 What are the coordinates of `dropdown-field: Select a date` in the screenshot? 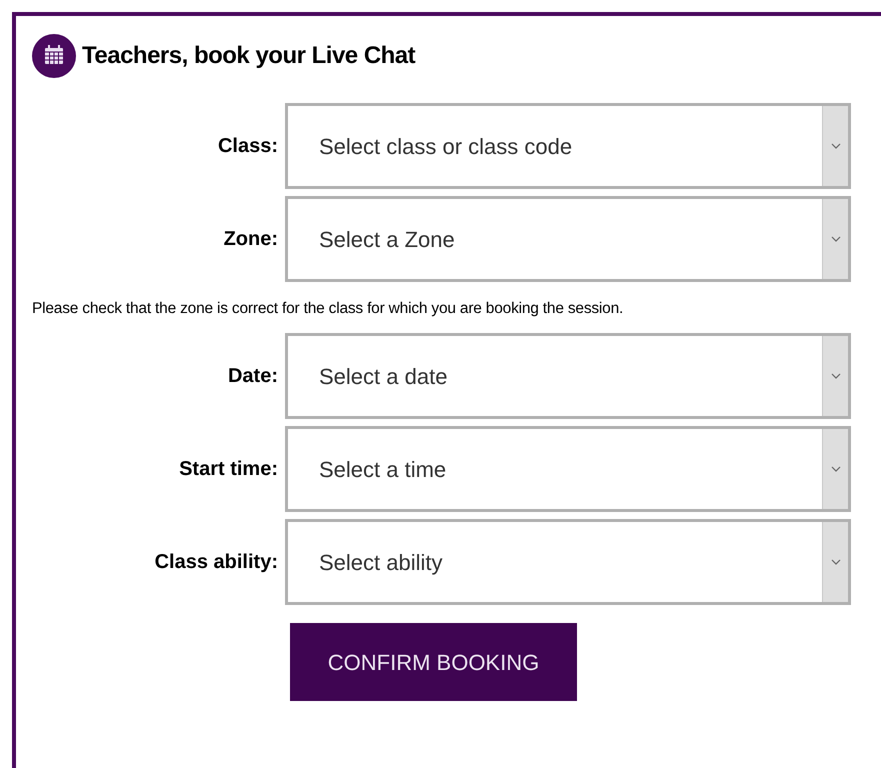 It's located at (568, 376).